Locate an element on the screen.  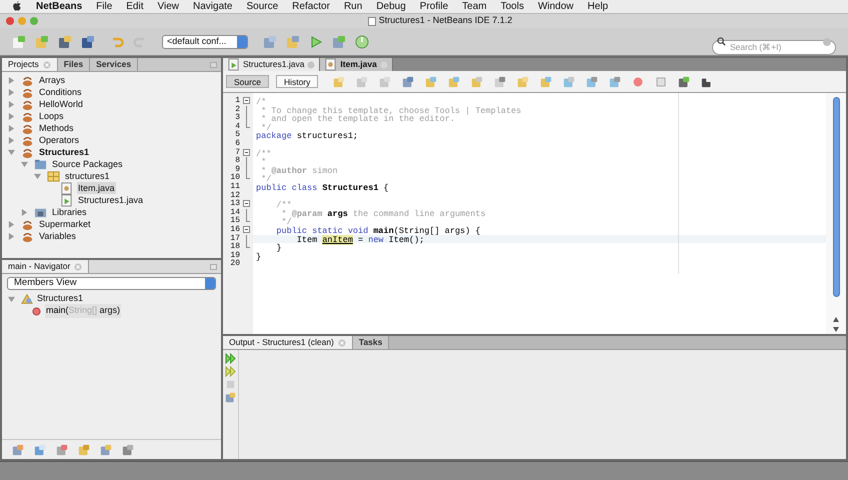
menu-item: Tools is located at coordinates (512, 7).